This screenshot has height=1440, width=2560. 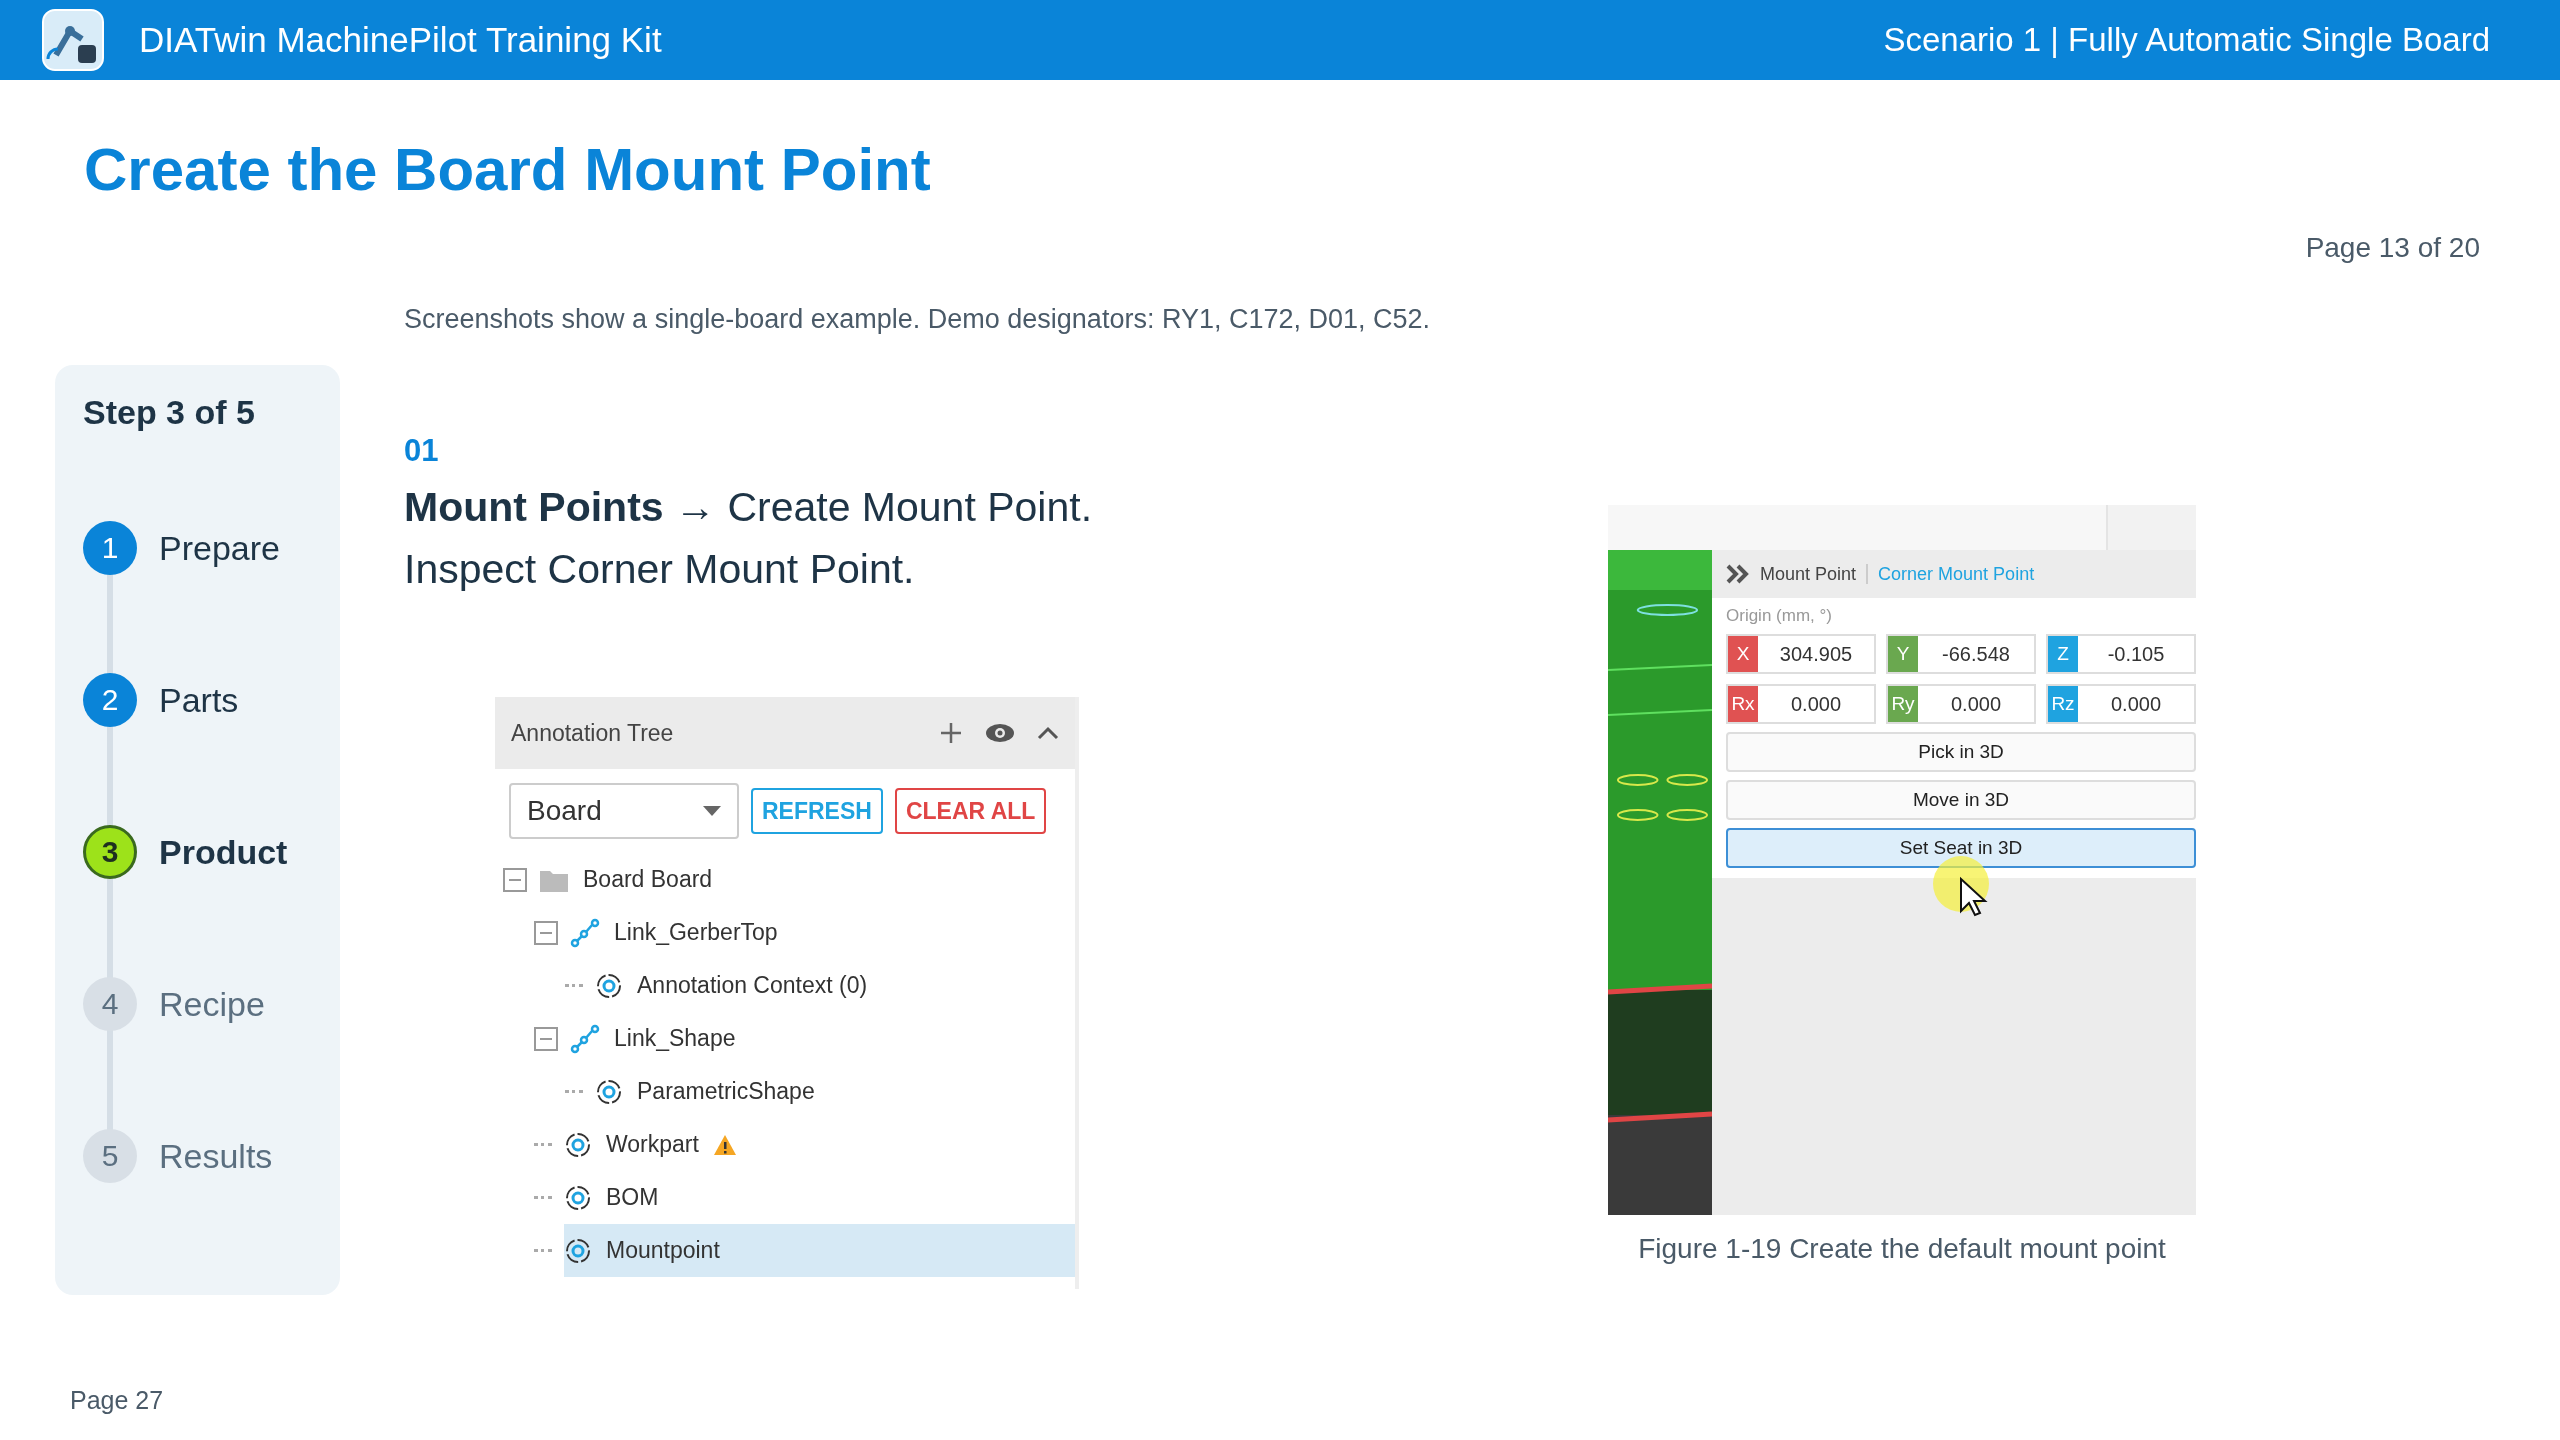 What do you see at coordinates (212, 1004) in the screenshot?
I see `step-label: Recipe` at bounding box center [212, 1004].